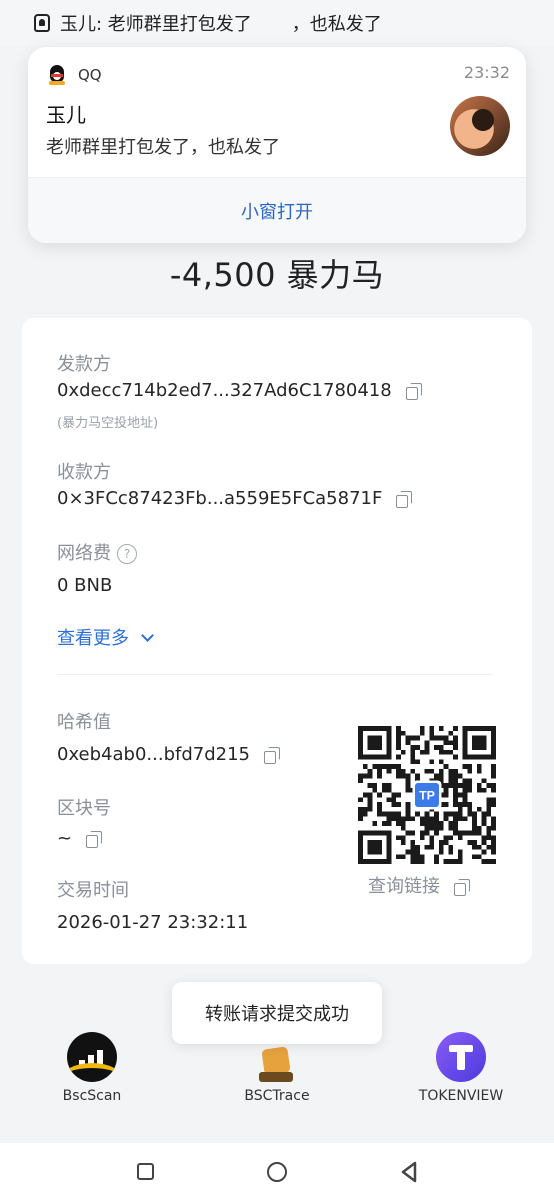 The image size is (554, 1200). What do you see at coordinates (93, 890) in the screenshot?
I see `tx-time-label: 交易时间` at bounding box center [93, 890].